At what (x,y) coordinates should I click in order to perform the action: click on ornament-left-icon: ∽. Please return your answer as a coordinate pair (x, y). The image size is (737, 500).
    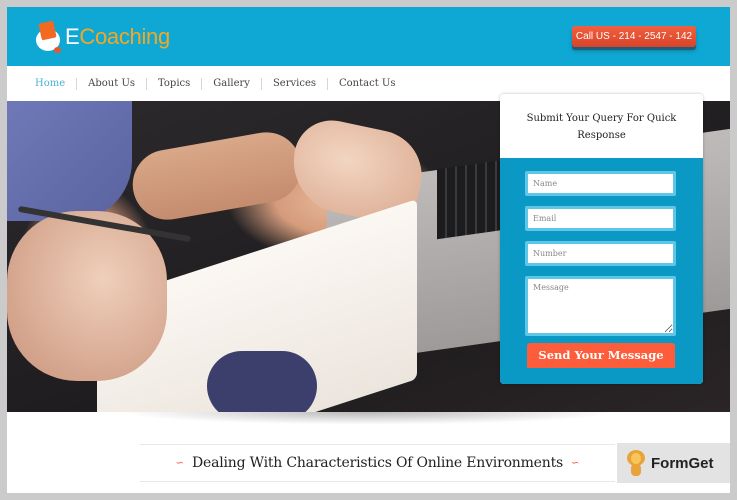
    Looking at the image, I should click on (179, 463).